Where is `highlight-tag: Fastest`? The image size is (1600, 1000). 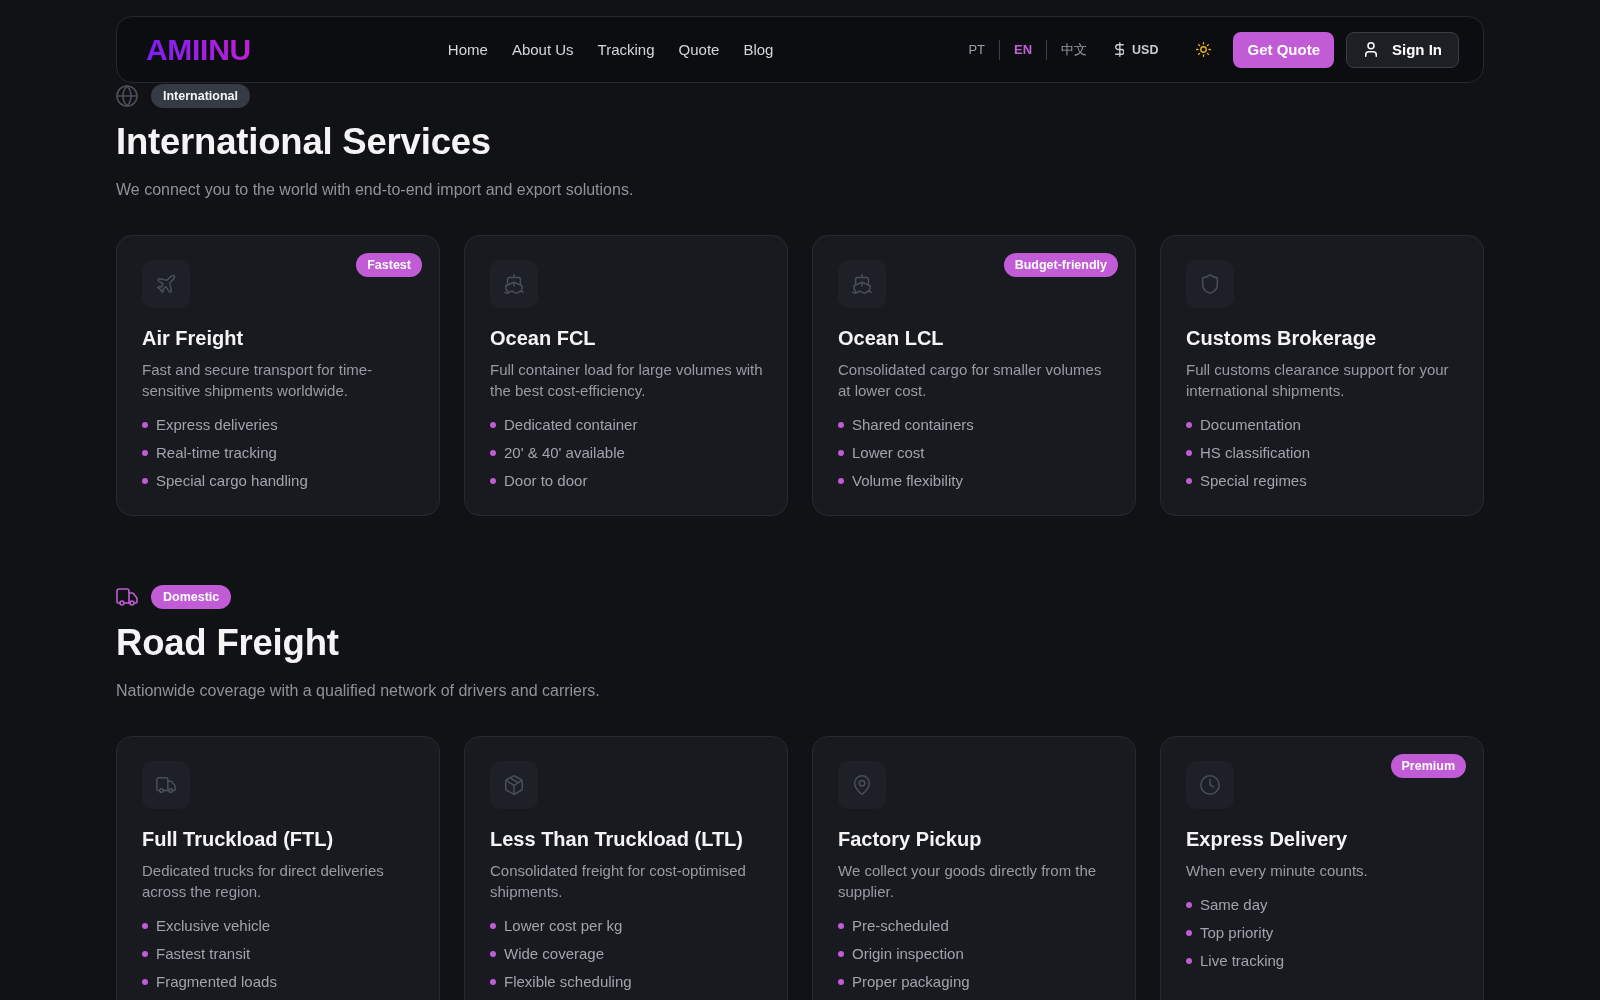
highlight-tag: Fastest is located at coordinates (389, 265).